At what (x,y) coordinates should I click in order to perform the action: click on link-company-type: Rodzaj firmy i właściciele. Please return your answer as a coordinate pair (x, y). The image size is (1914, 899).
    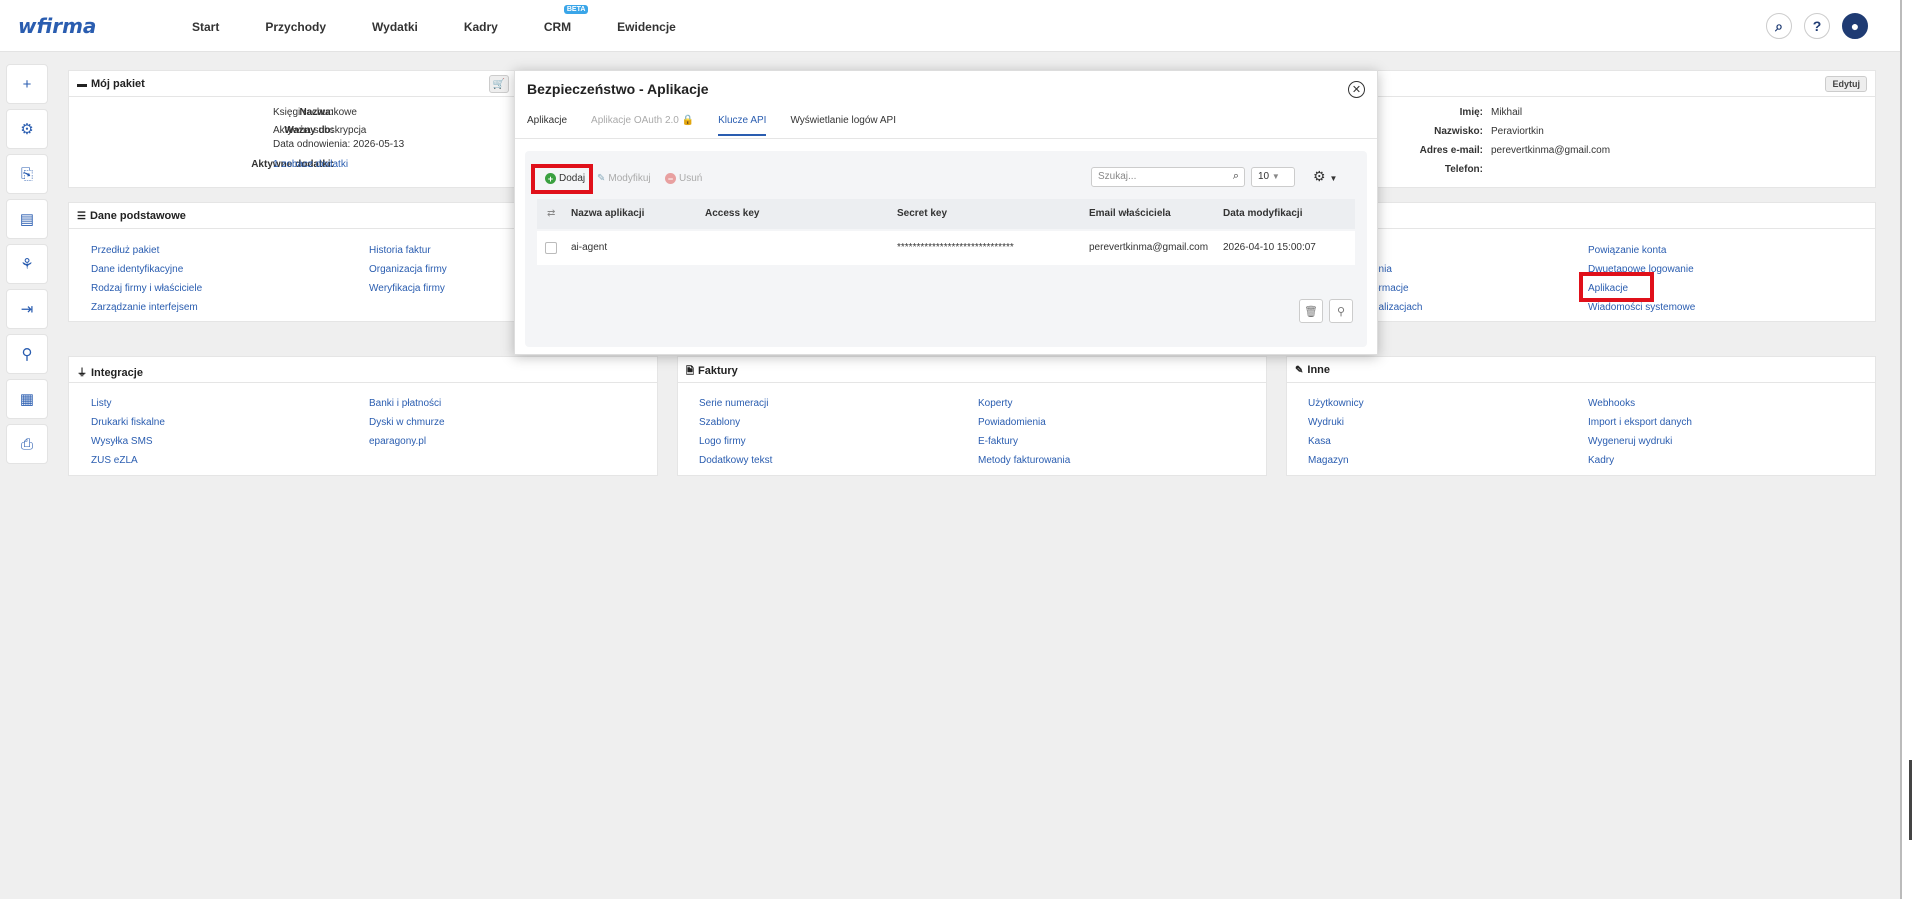
    Looking at the image, I should click on (146, 288).